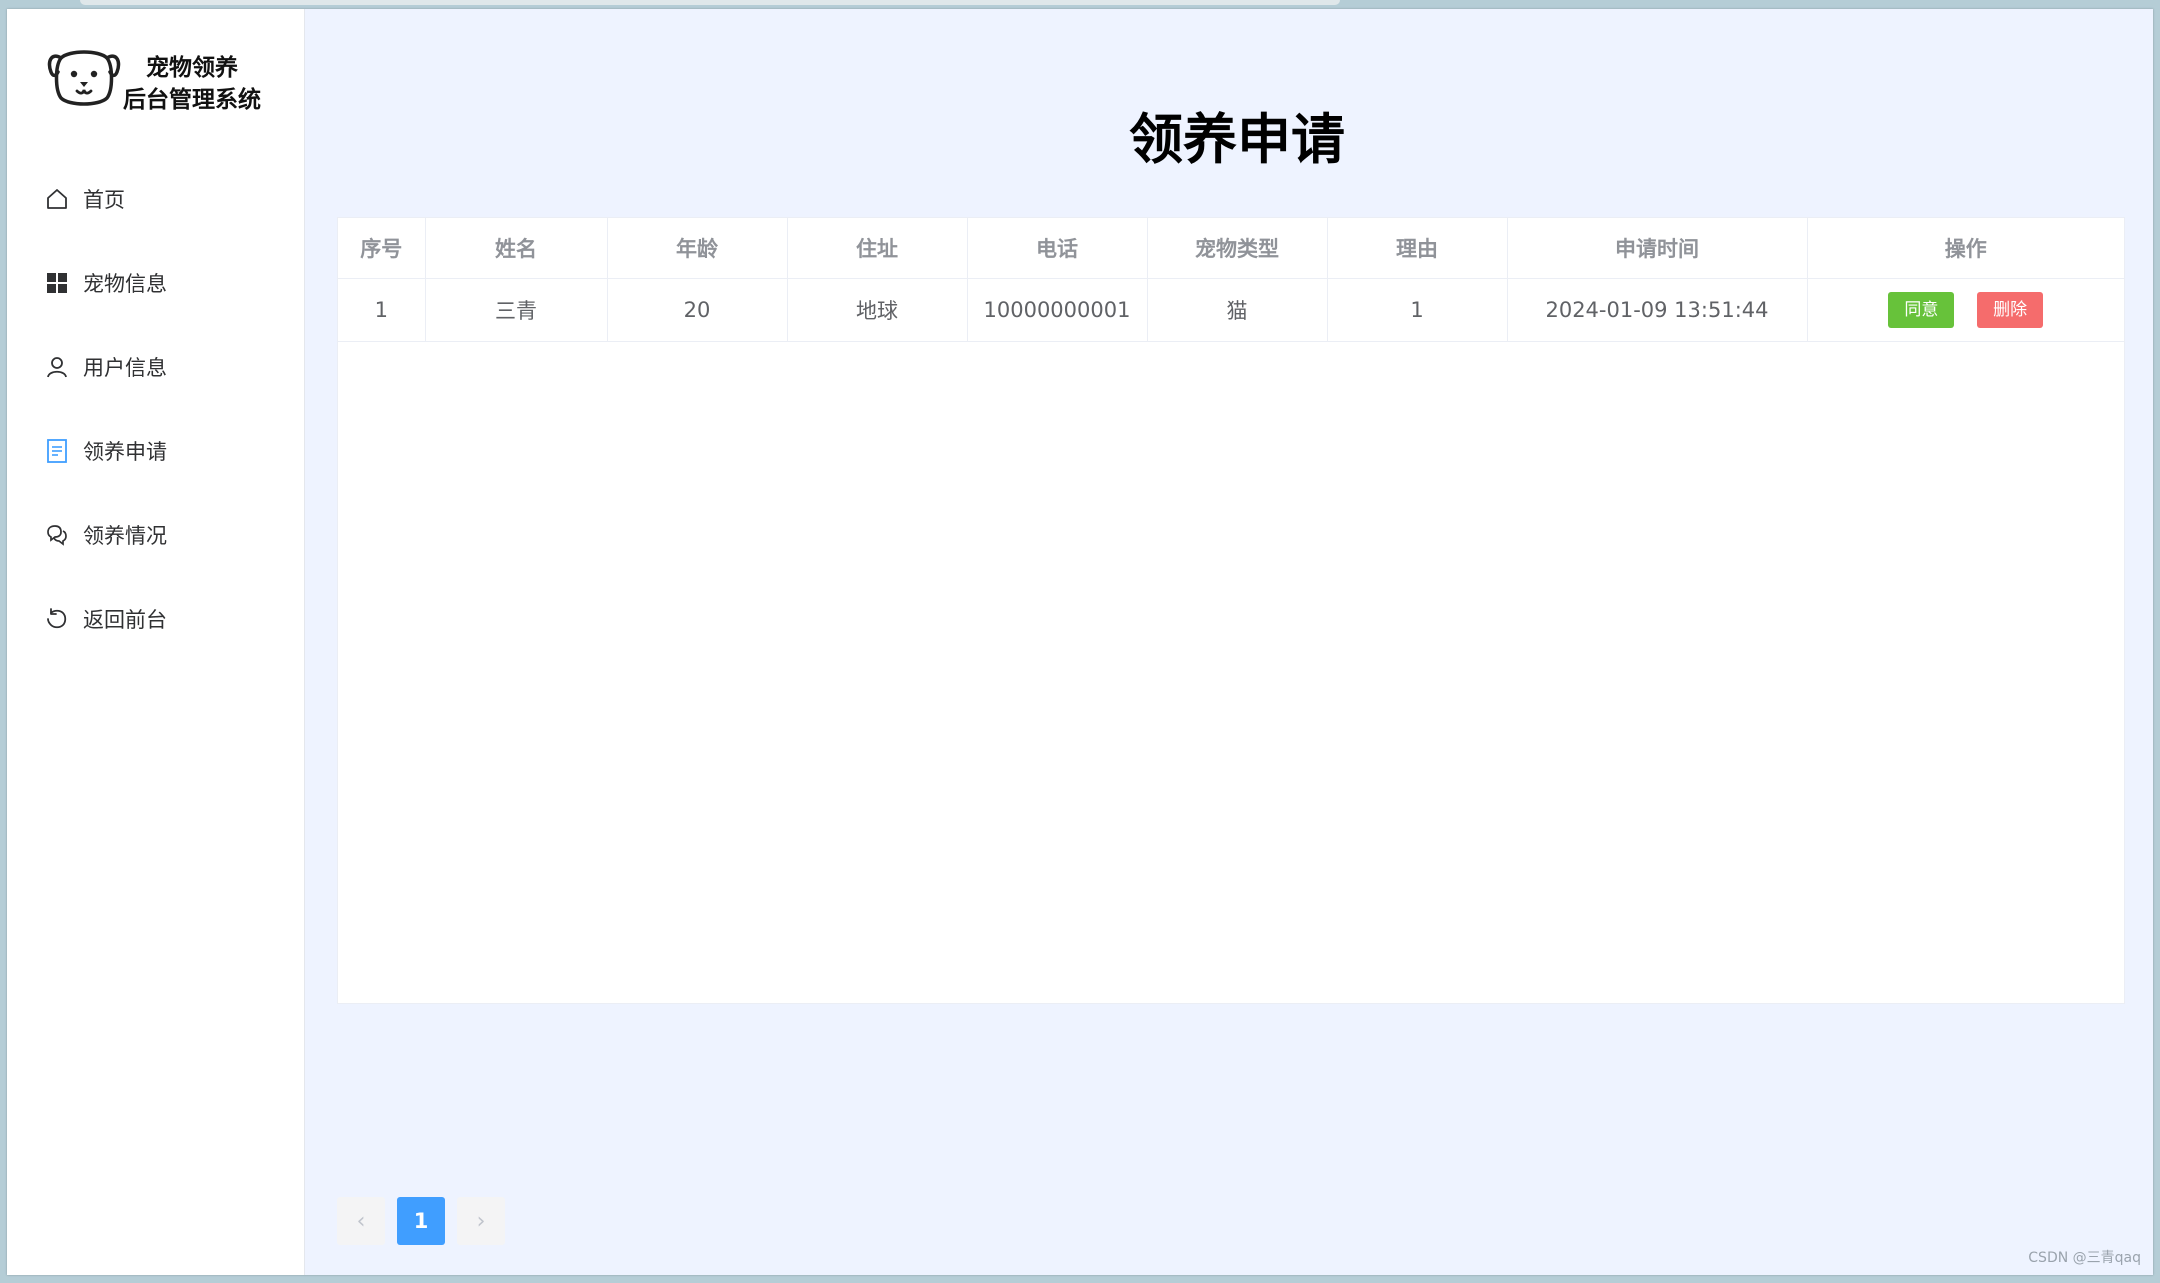 The height and width of the screenshot is (1283, 2160). Describe the element at coordinates (1965, 248) in the screenshot. I see `column-header: 操作` at that location.